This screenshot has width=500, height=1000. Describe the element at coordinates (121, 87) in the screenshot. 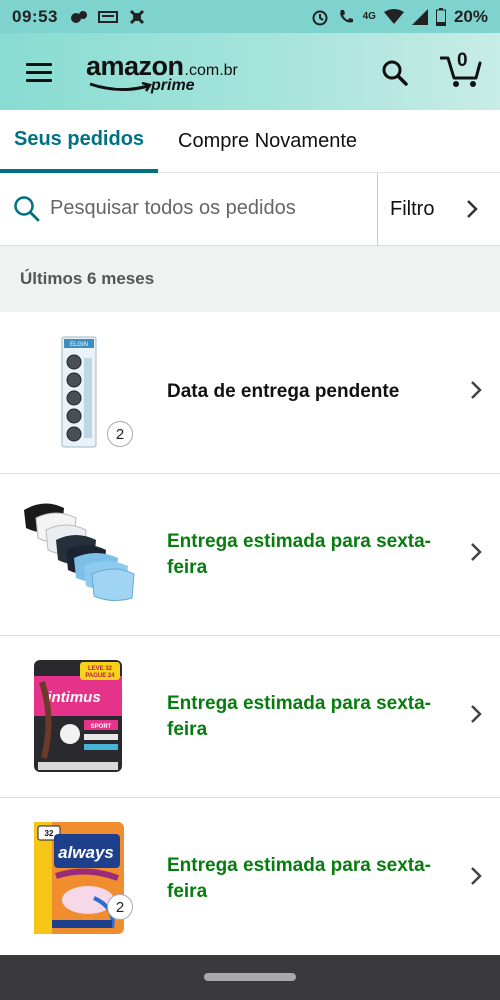

I see `logo-smile-icon` at that location.